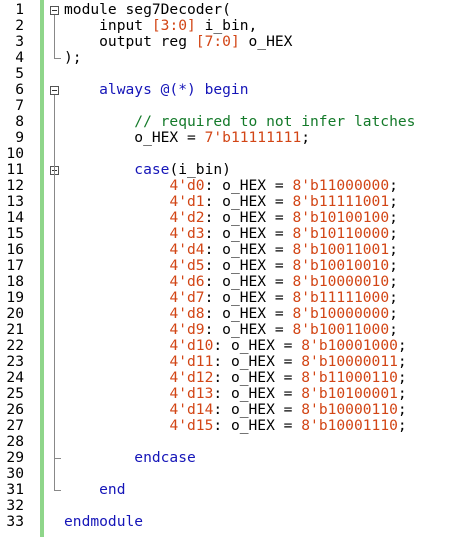  I want to click on fold-end-marker, so click(57, 490).